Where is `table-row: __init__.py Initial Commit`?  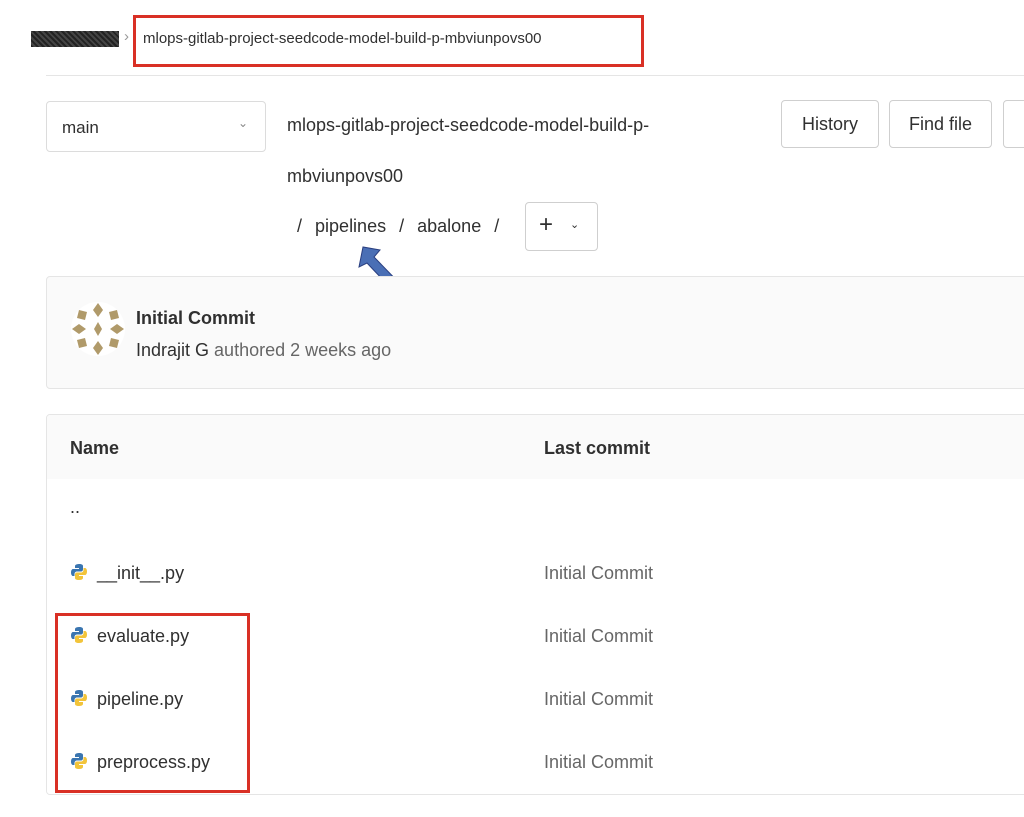 table-row: __init__.py Initial Commit is located at coordinates (535, 574).